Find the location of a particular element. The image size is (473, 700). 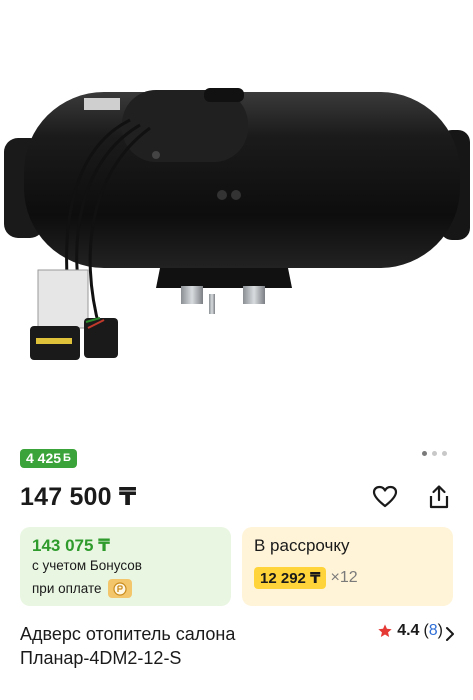

bonus-price-card: 143 075 ₸ с учетом Бонусов при оплате is located at coordinates (125, 566).